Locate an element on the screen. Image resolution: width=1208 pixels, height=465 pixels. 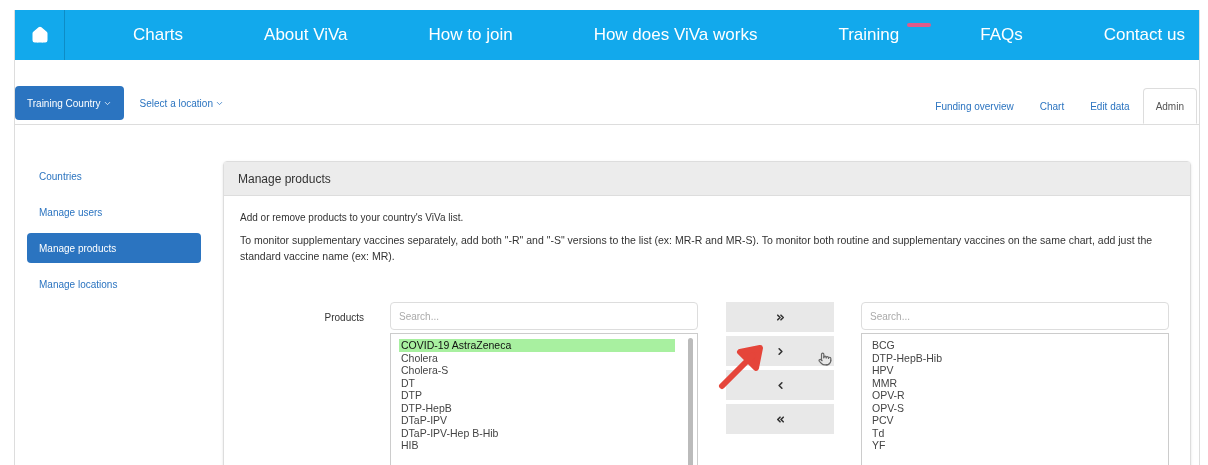
tab: Edit data is located at coordinates (1110, 106).